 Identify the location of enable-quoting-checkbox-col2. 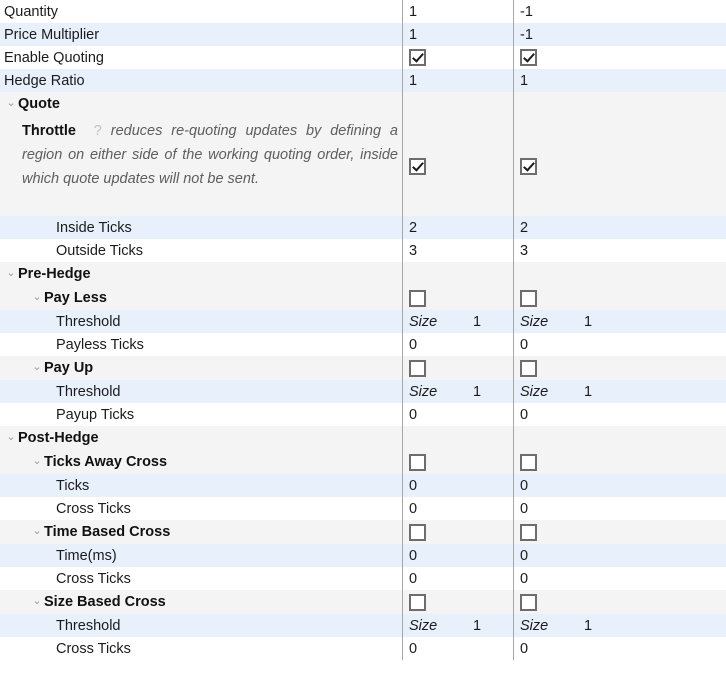
(528, 57).